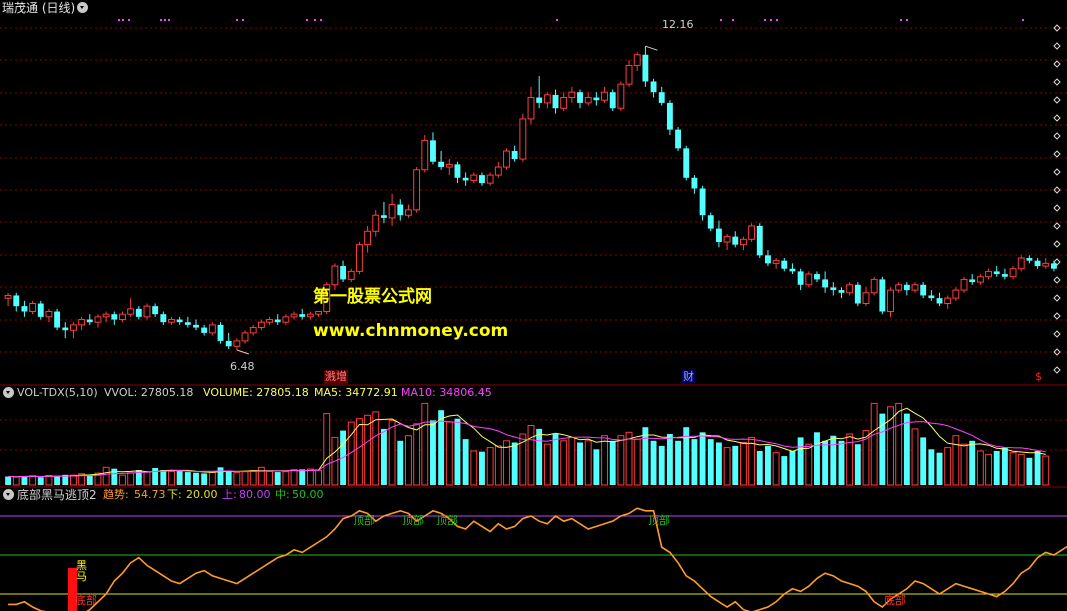 Image resolution: width=1067 pixels, height=611 pixels. I want to click on indicator-name: 底部黑马逃顶2, so click(57, 495).